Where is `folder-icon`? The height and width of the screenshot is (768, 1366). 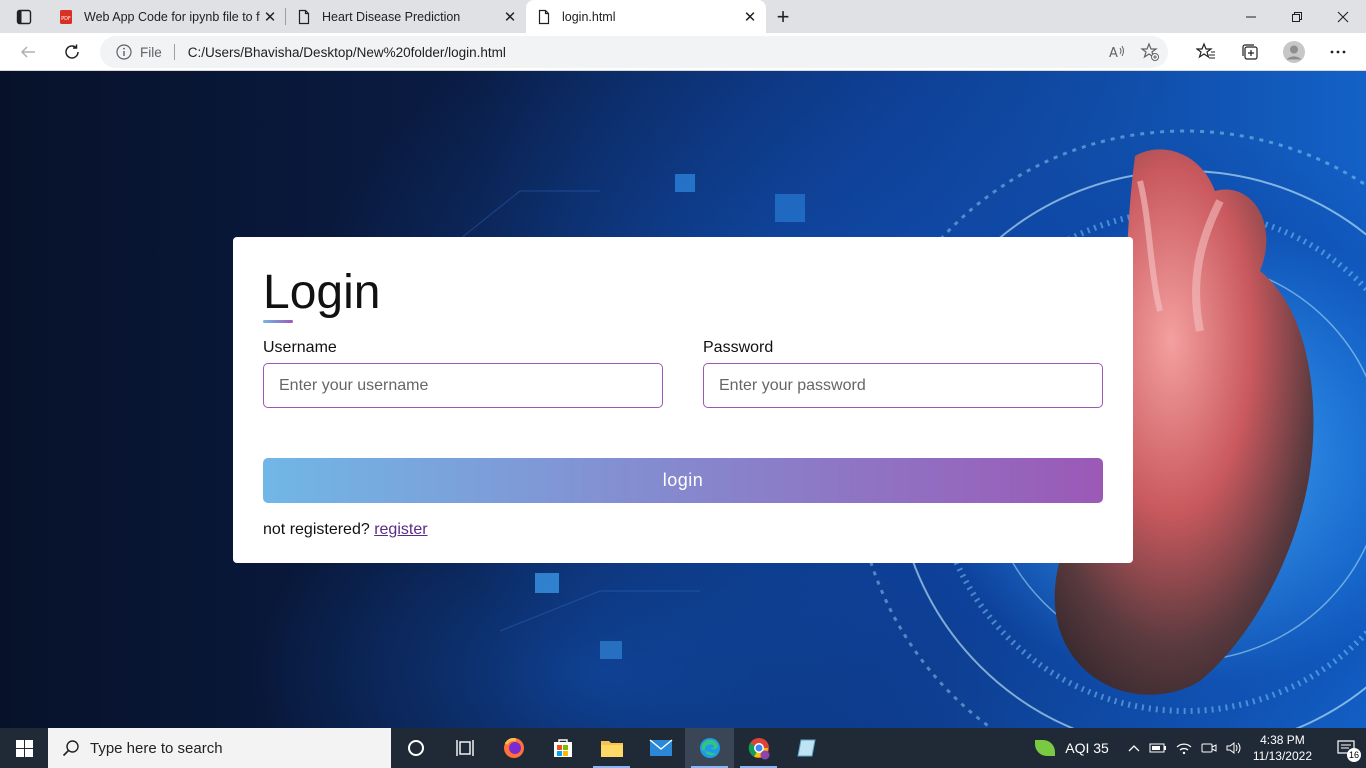 folder-icon is located at coordinates (611, 749).